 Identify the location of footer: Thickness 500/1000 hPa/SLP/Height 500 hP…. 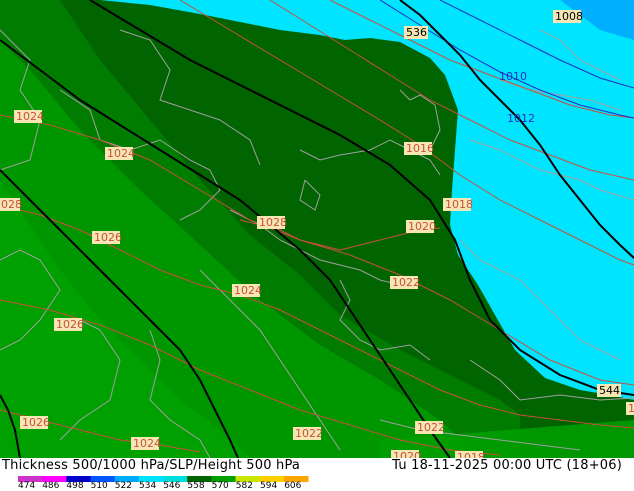
(317, 474).